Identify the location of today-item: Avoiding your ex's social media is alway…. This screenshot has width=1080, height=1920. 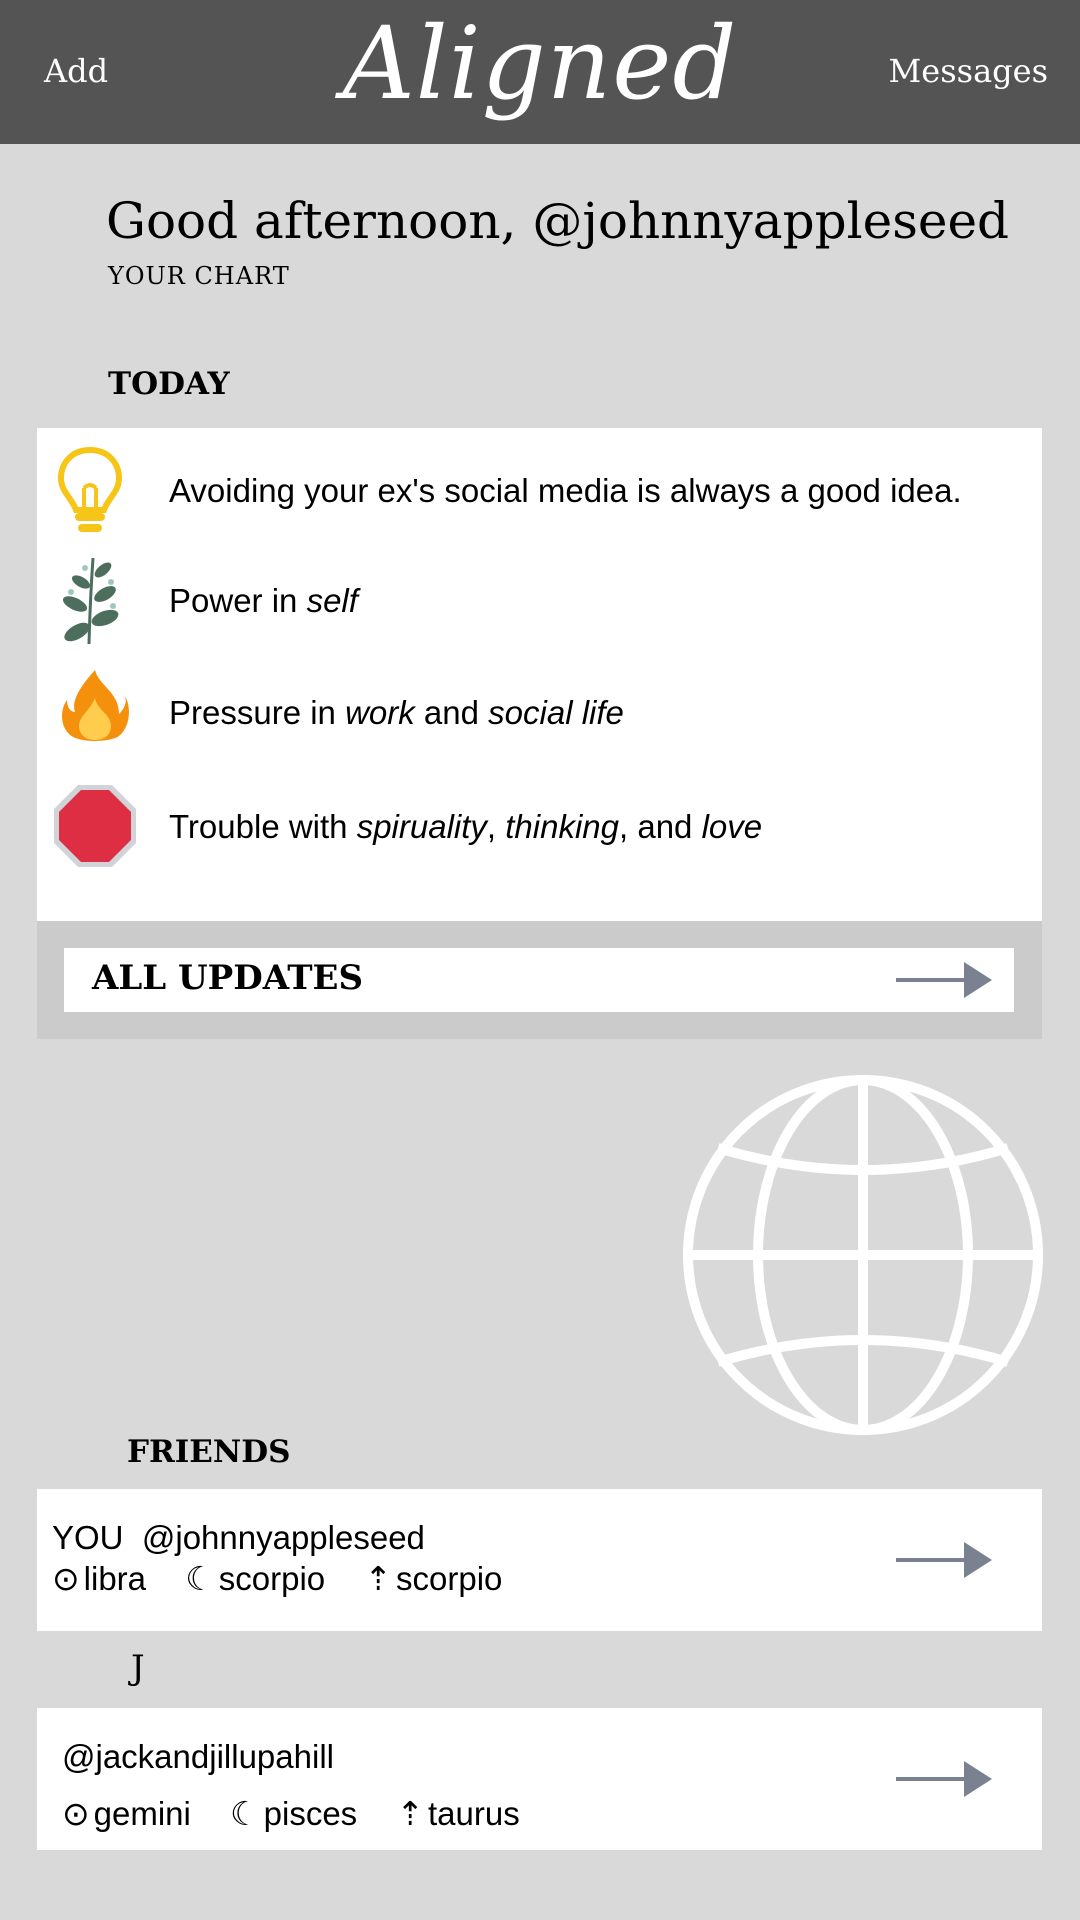
(539, 492).